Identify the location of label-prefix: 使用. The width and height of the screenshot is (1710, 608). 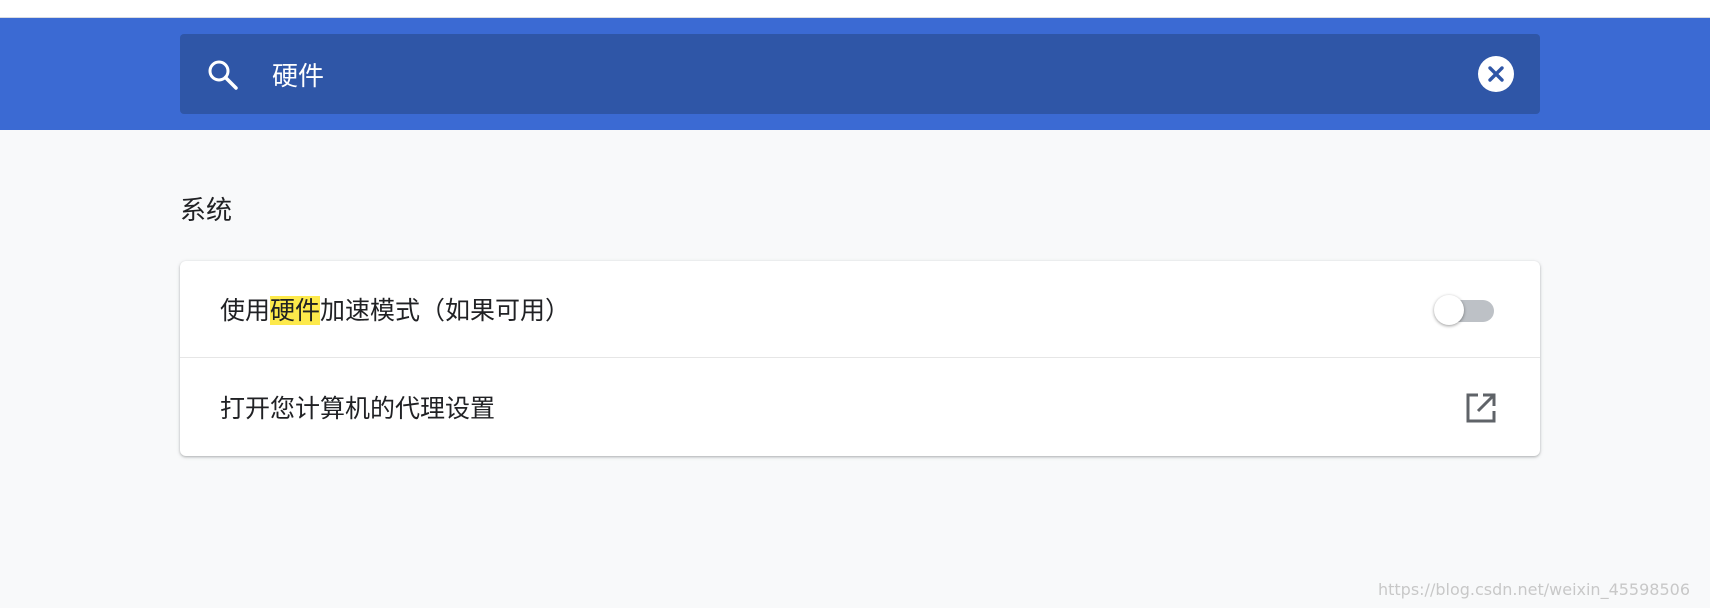
(245, 310).